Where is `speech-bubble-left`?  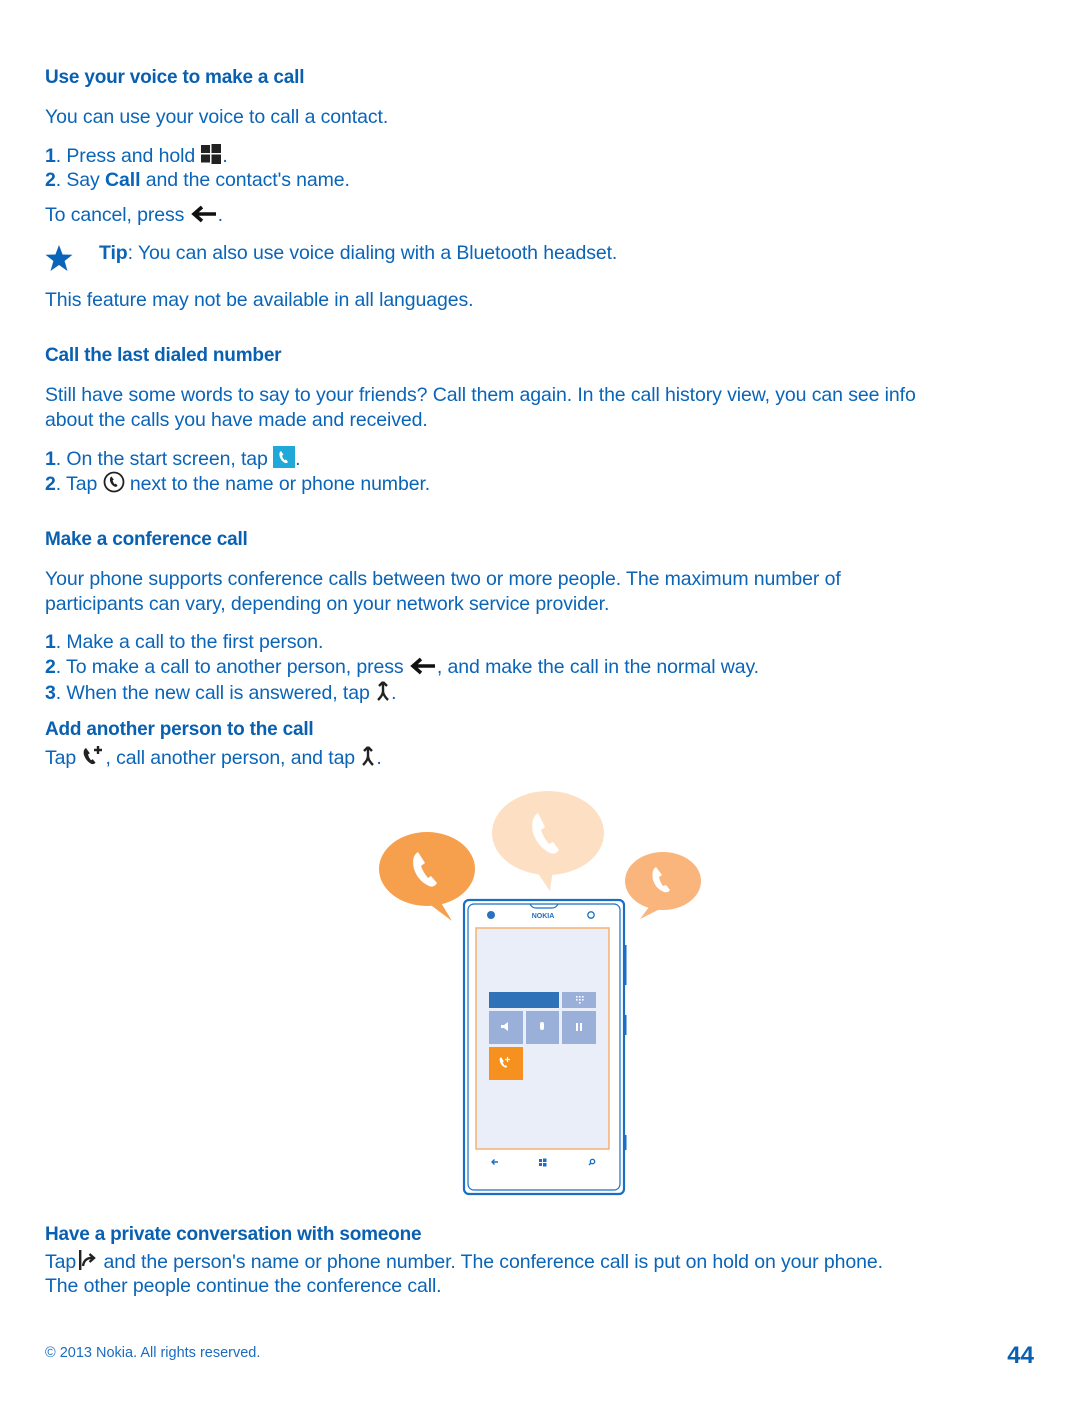 speech-bubble-left is located at coordinates (427, 876).